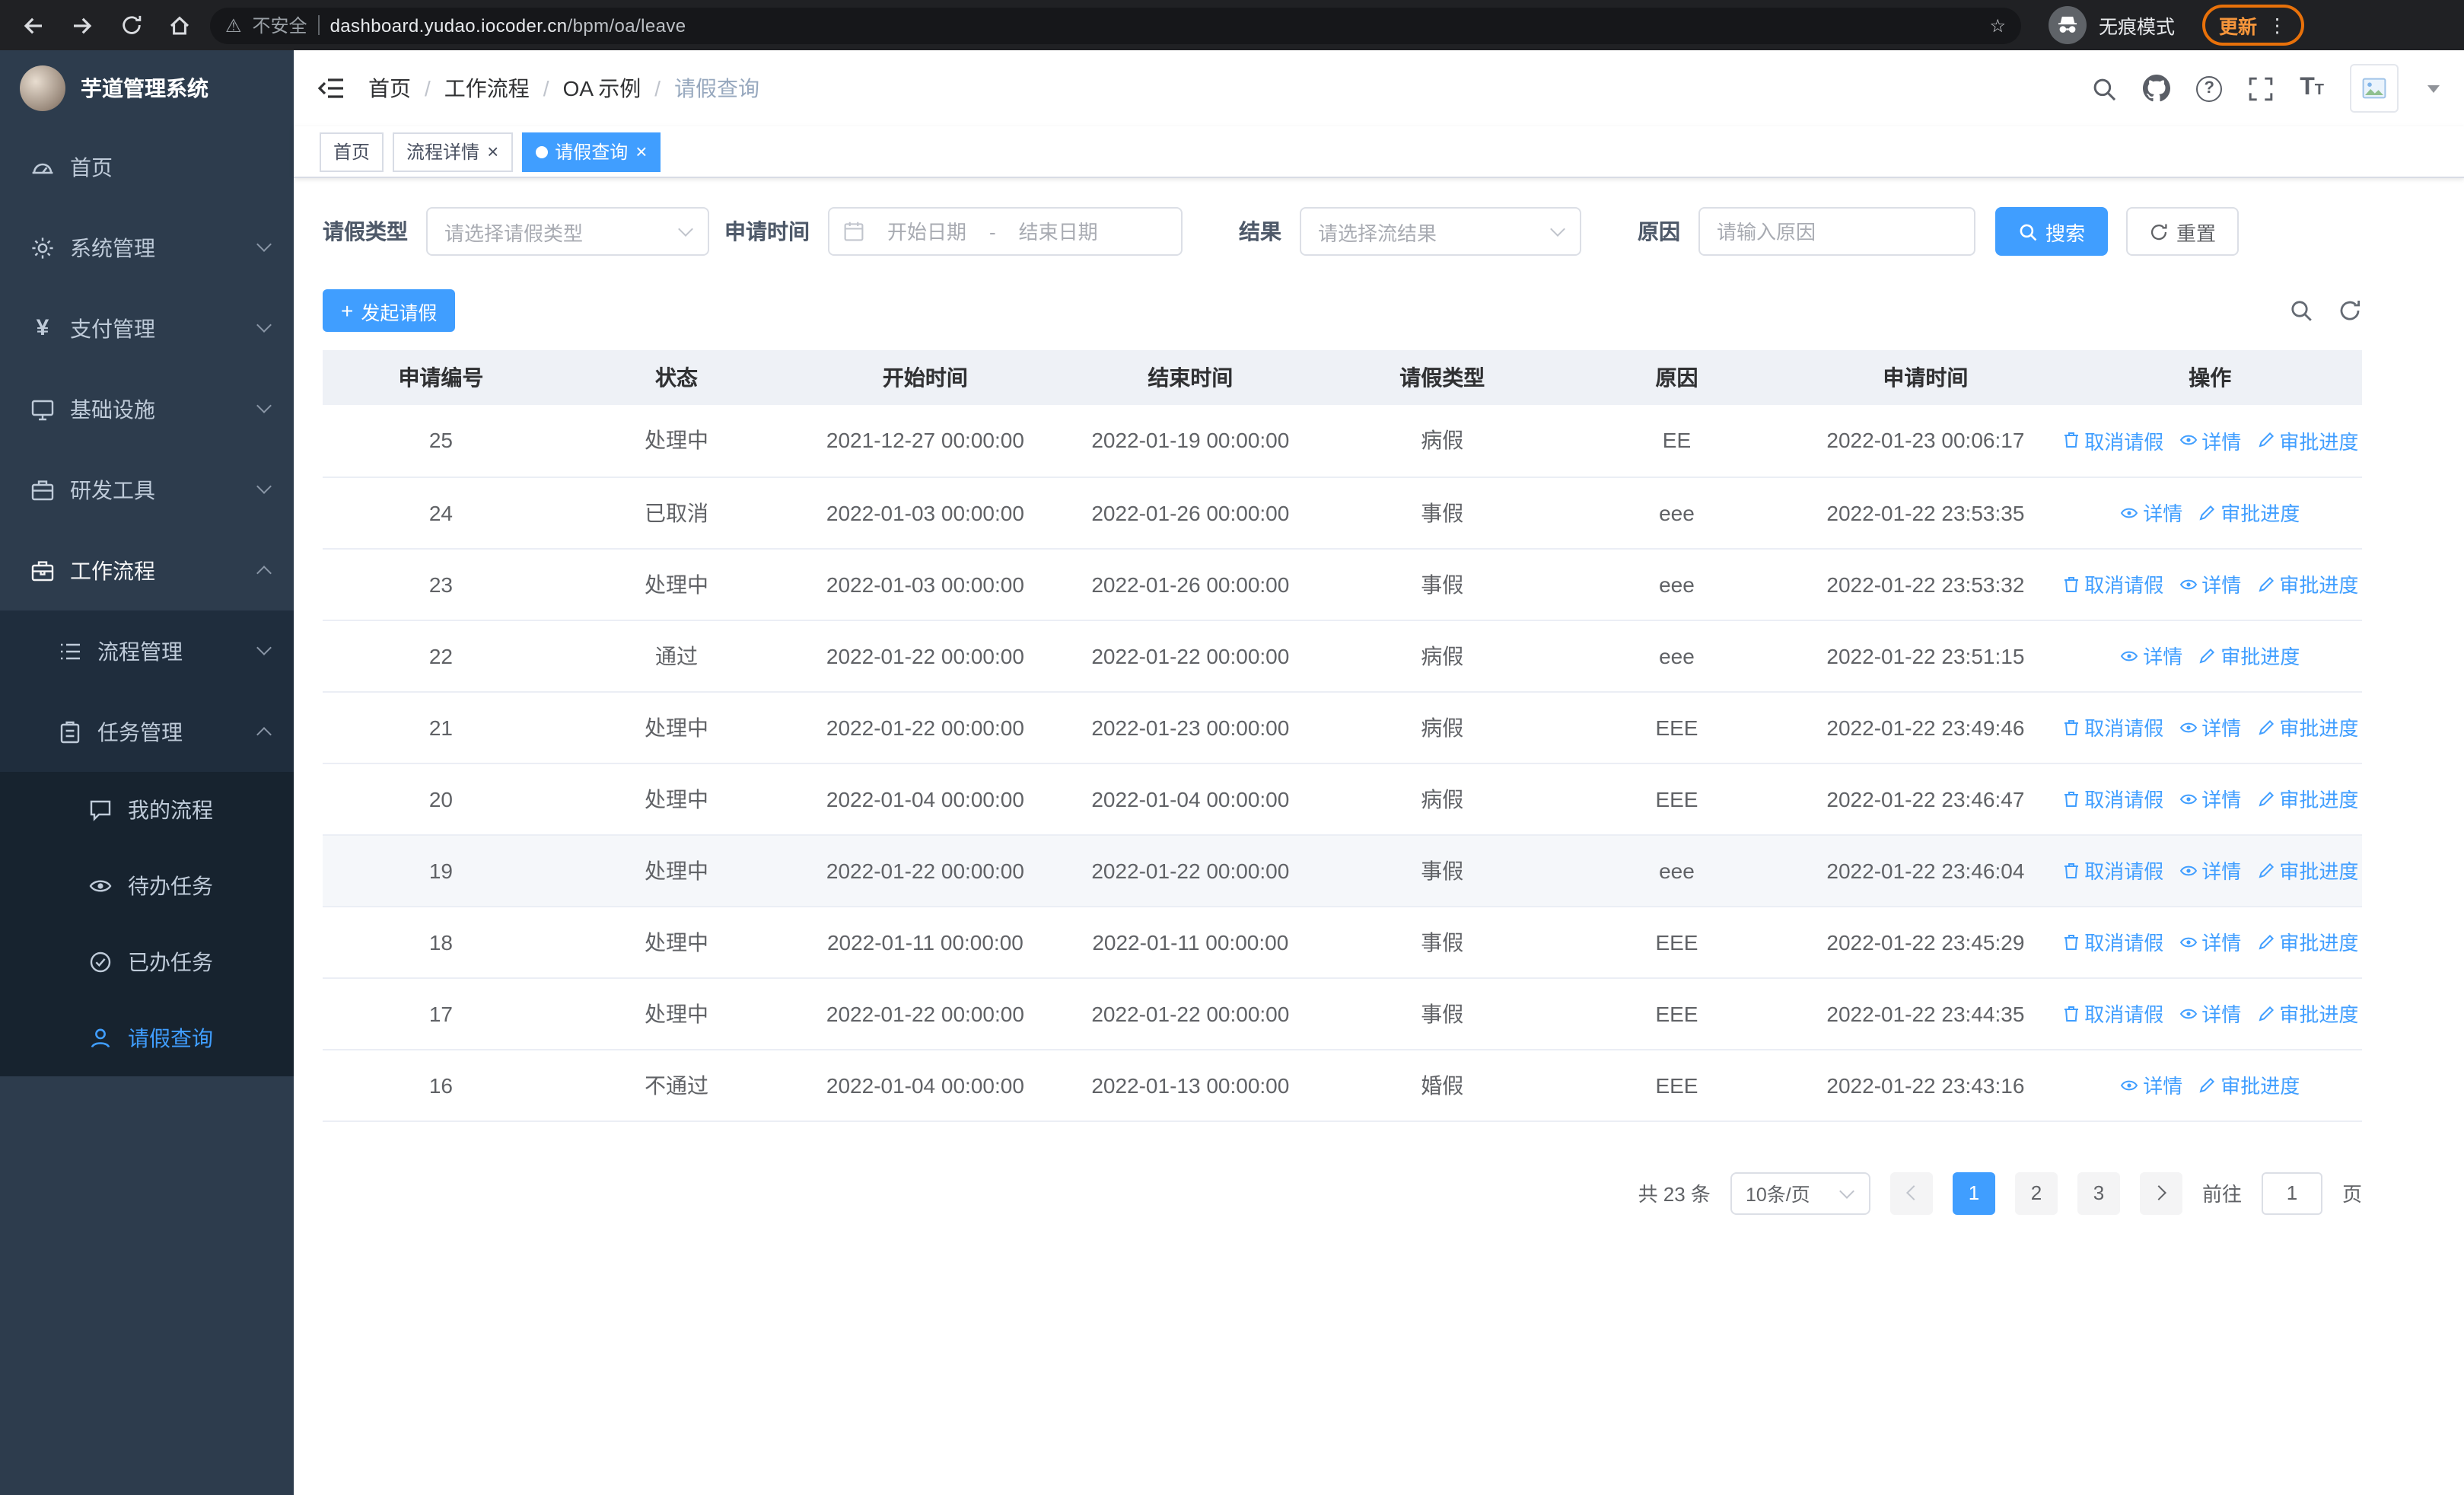  What do you see at coordinates (2261, 88) in the screenshot?
I see `fullscreen-icon` at bounding box center [2261, 88].